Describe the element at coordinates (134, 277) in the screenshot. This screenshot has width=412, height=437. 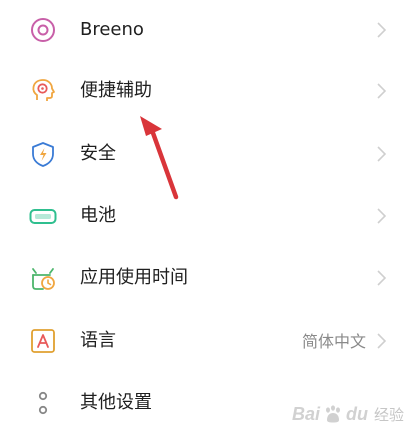
I see `settings-item-label: 应用使用时间` at that location.